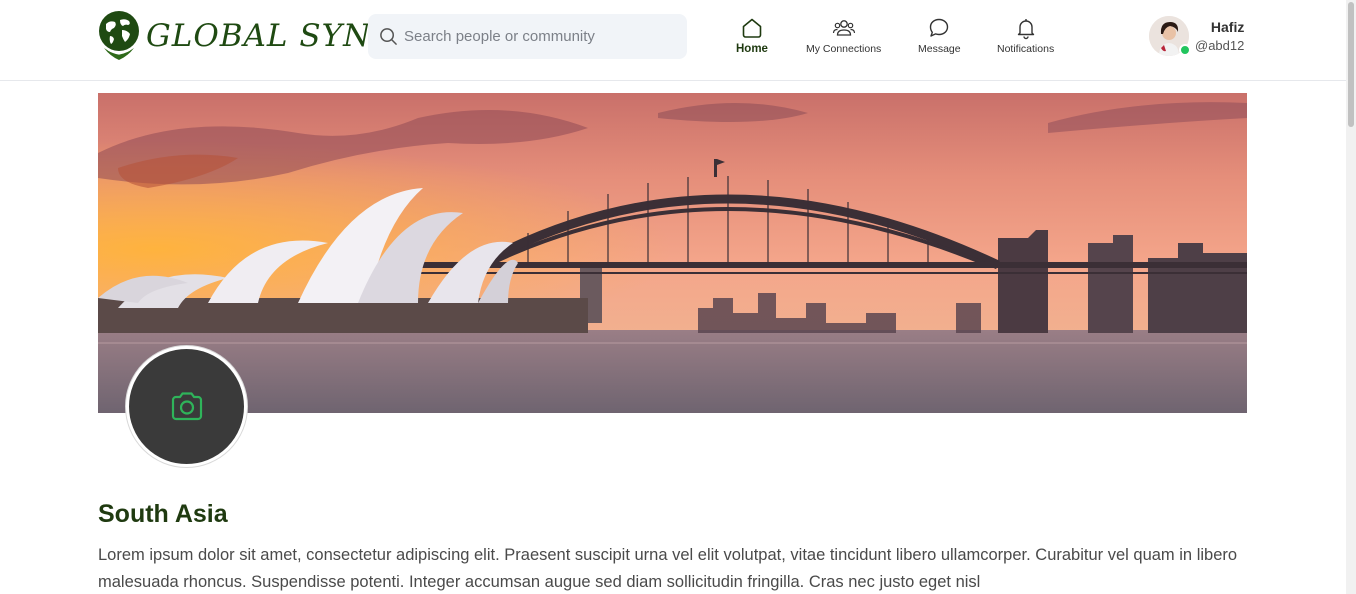 This screenshot has width=1356, height=594. I want to click on community-name: South Asia, so click(163, 514).